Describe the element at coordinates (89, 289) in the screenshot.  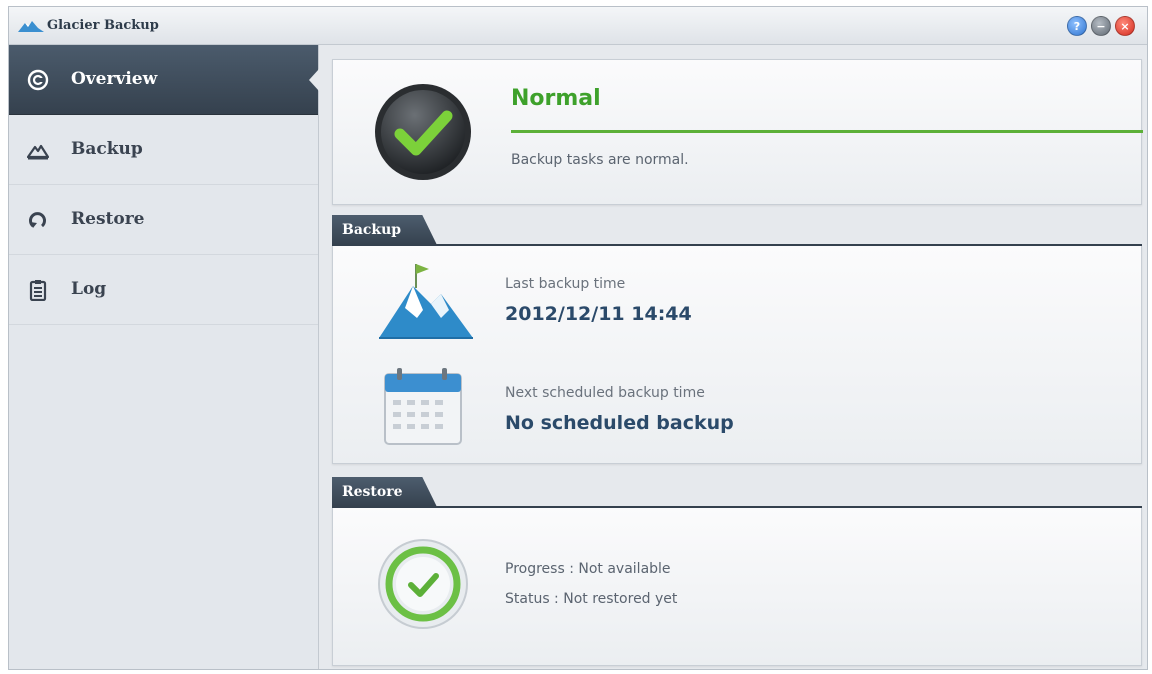
I see `sidebar-item-label: Log` at that location.